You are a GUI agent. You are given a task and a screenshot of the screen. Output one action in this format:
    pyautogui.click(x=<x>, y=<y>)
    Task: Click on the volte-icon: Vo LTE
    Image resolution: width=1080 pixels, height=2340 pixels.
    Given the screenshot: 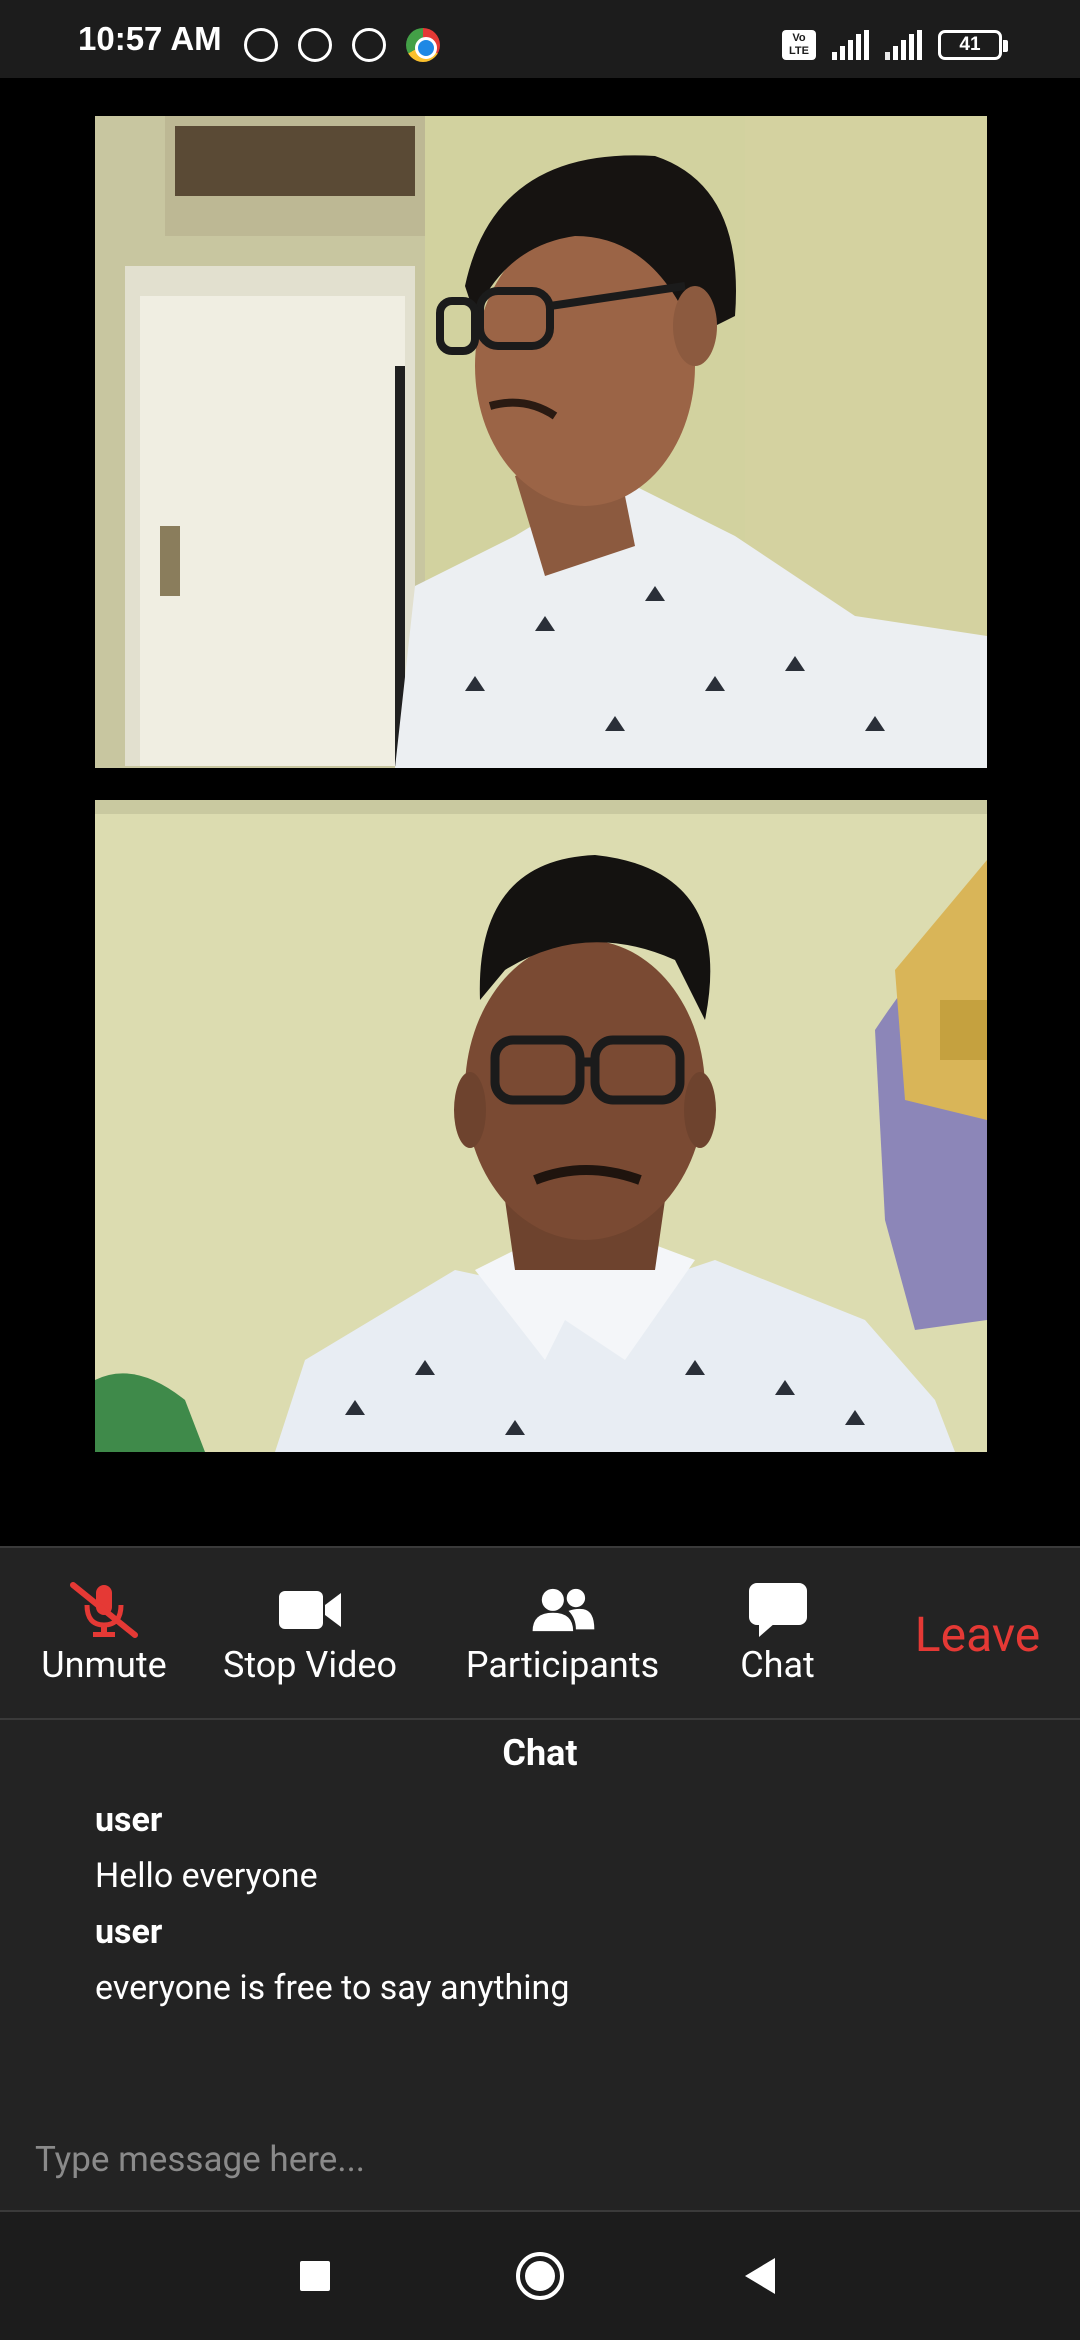 What is the action you would take?
    pyautogui.click(x=799, y=45)
    